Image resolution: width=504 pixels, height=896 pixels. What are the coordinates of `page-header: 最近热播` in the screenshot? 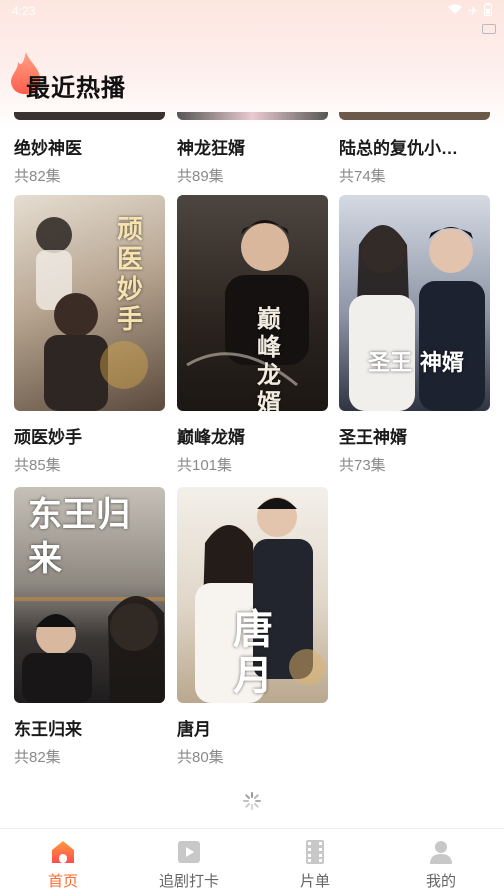 It's located at (252, 76).